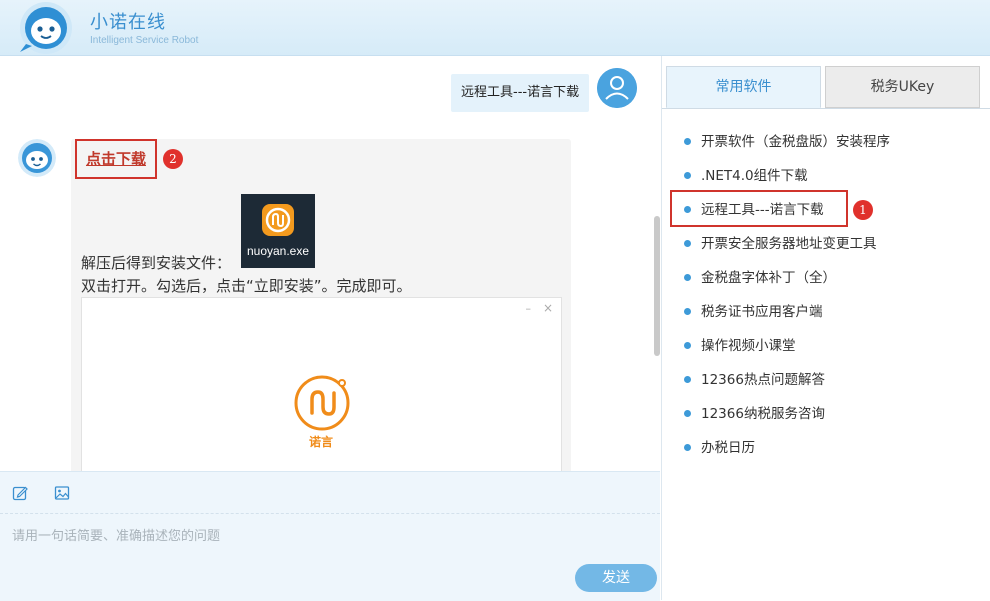  What do you see at coordinates (657, 286) in the screenshot?
I see `chat-scrollbar` at bounding box center [657, 286].